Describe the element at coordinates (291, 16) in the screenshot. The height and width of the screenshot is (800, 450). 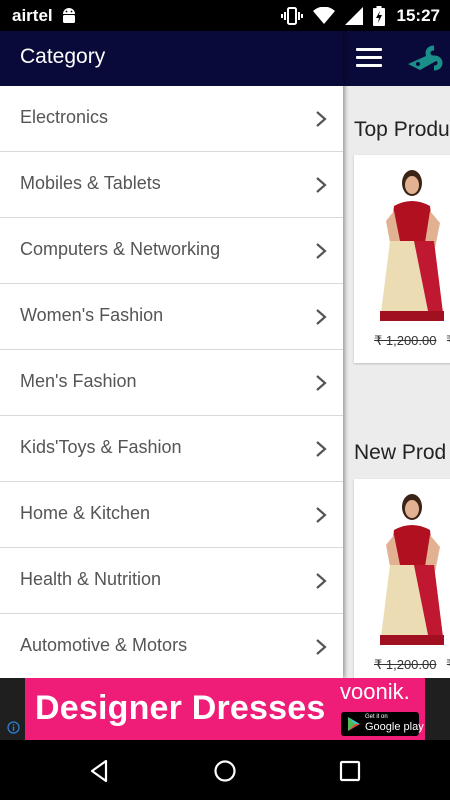
I see `vibrate-icon` at that location.